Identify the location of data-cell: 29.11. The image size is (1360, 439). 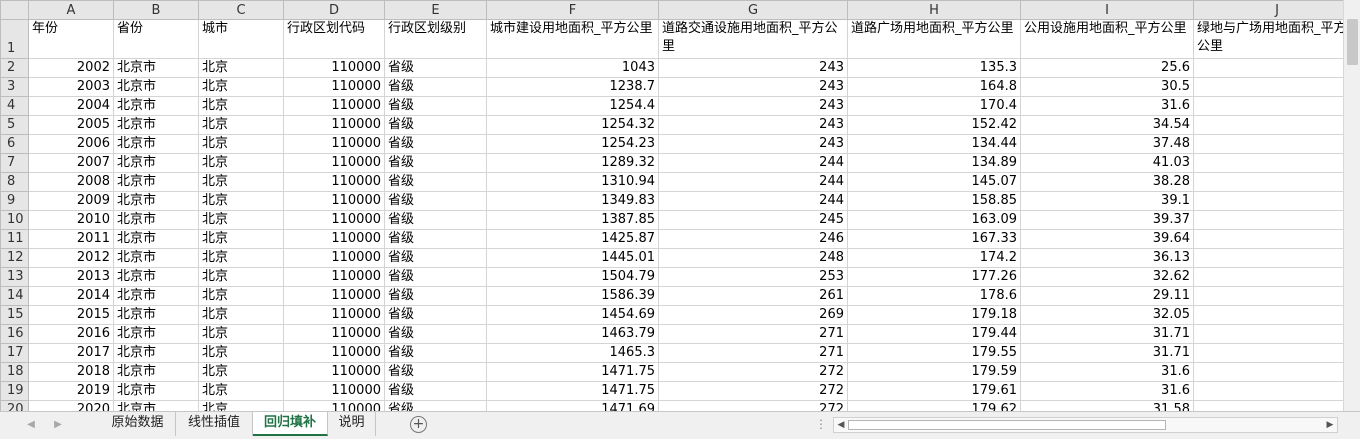
(1107, 296).